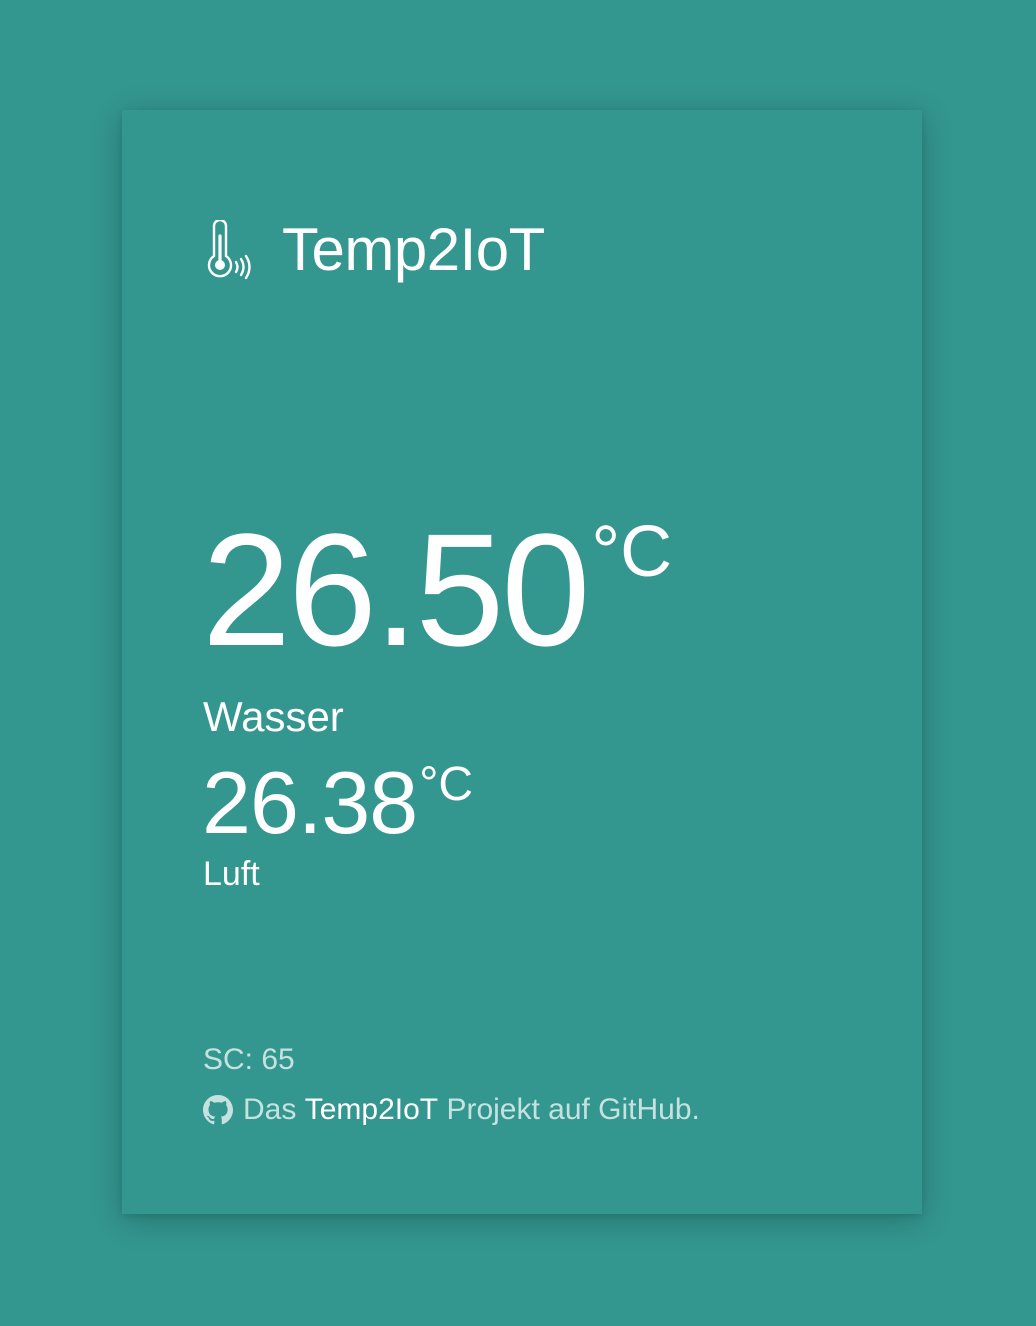  I want to click on water-temperature: 26.50°C, so click(437, 590).